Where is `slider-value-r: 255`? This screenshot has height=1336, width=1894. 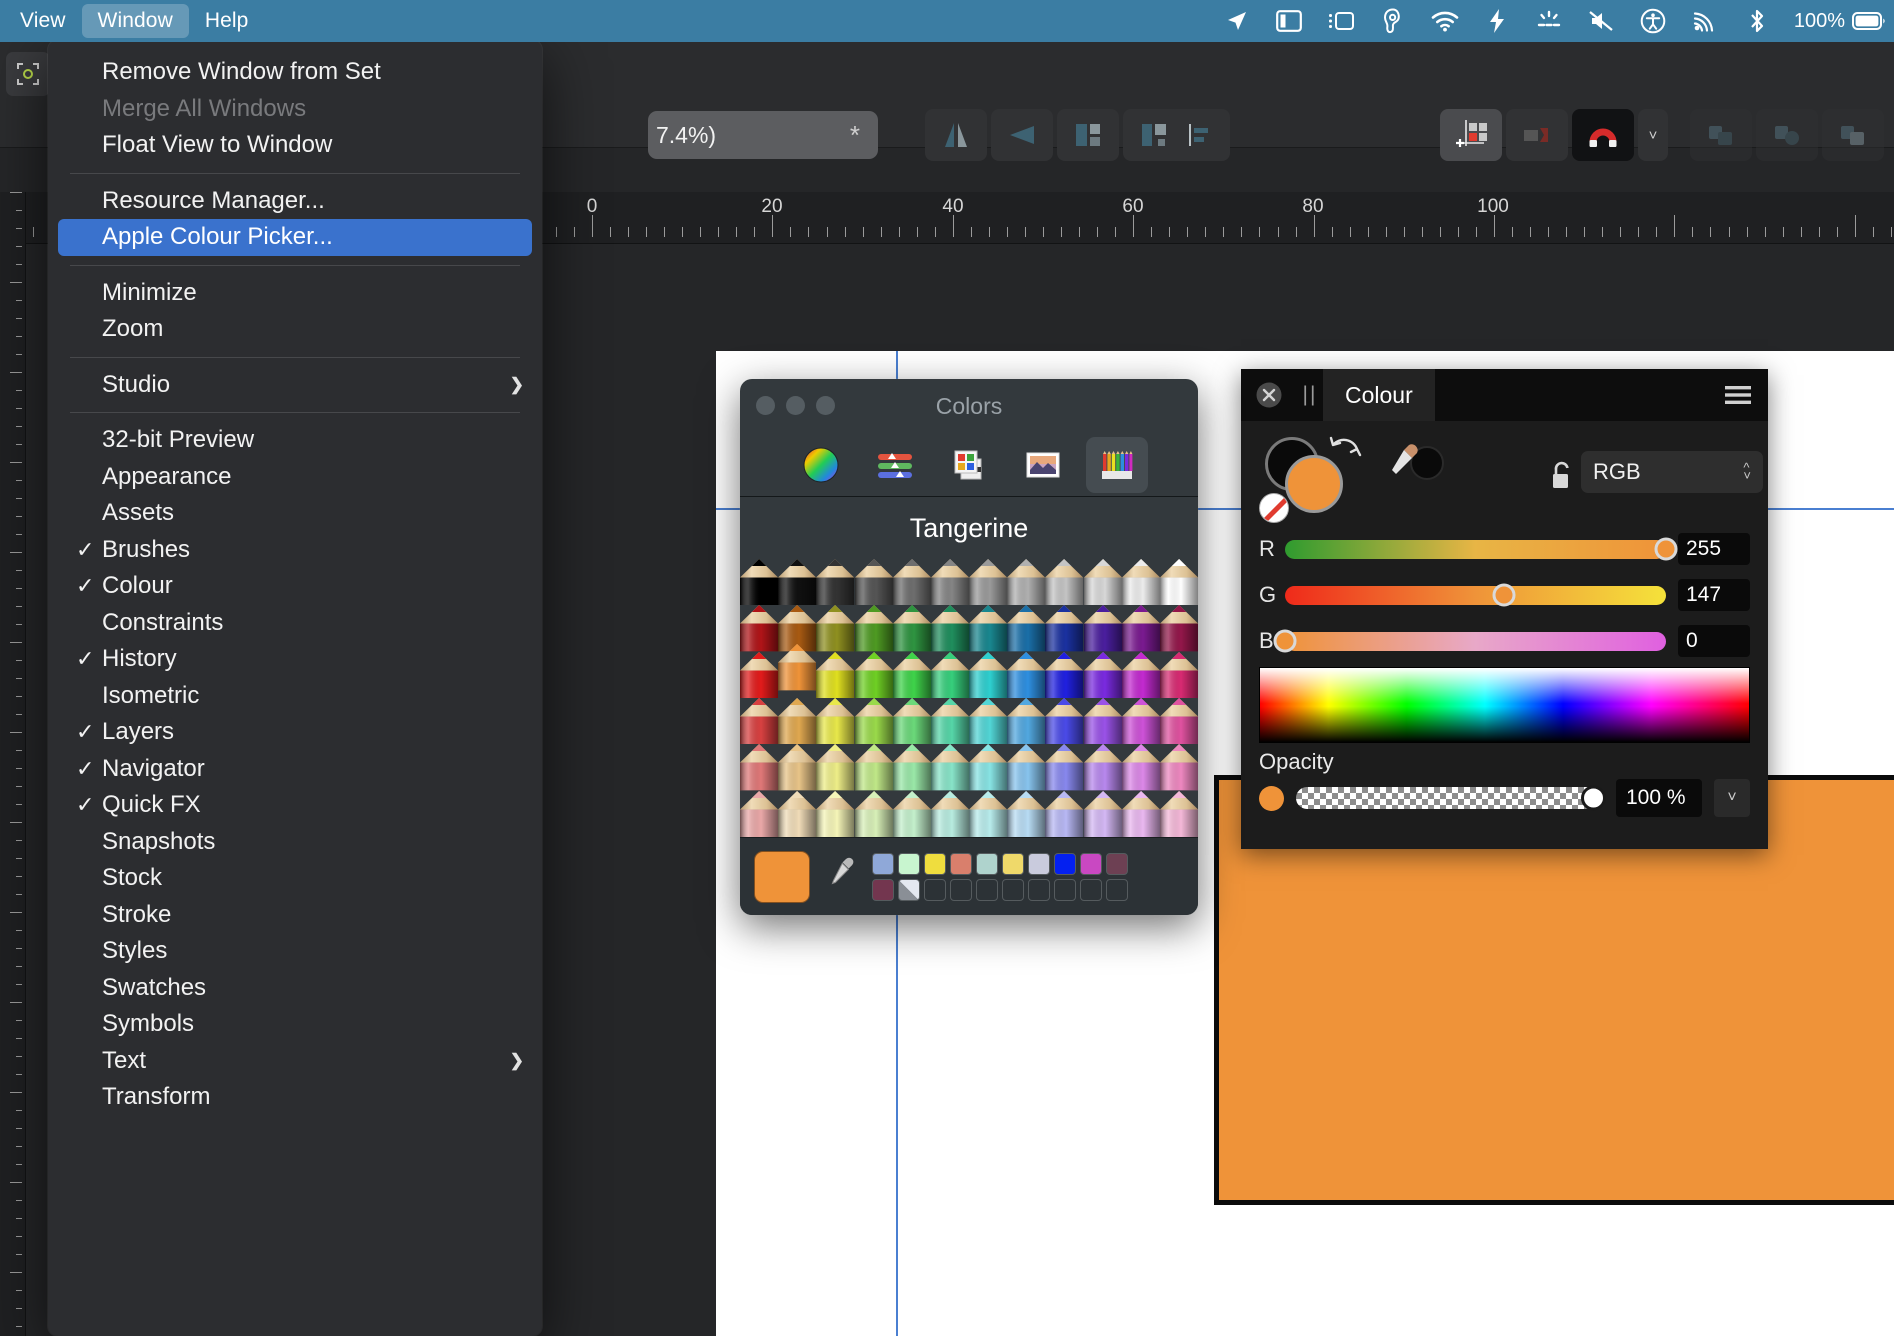
slider-value-r: 255 is located at coordinates (1714, 549).